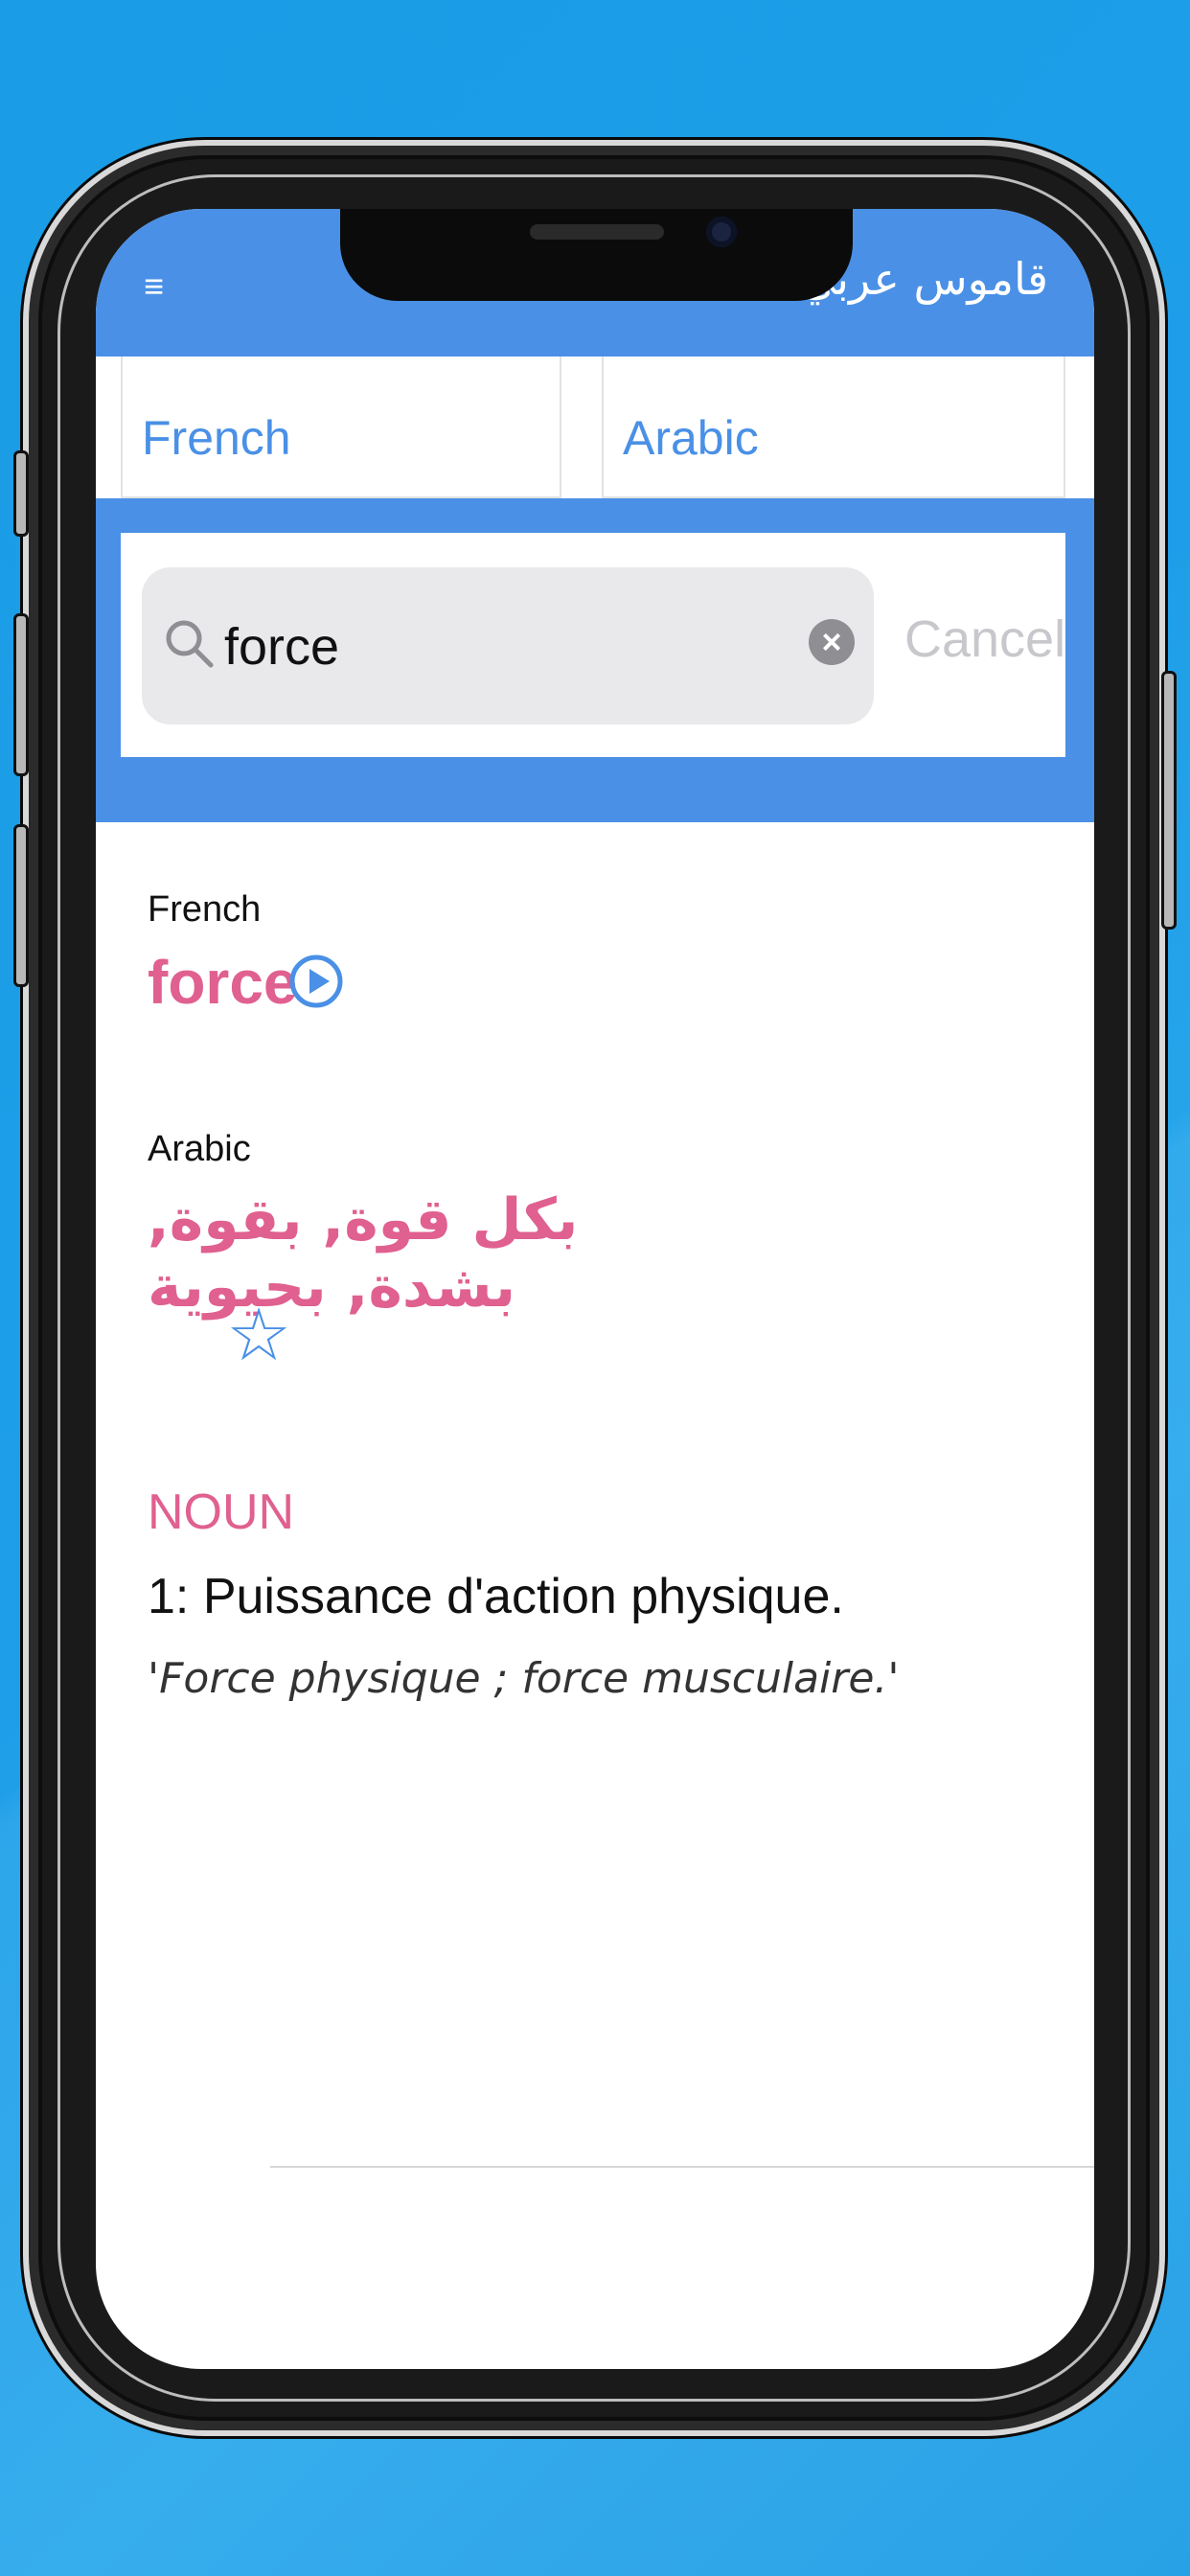  I want to click on play-audio-icon, so click(316, 981).